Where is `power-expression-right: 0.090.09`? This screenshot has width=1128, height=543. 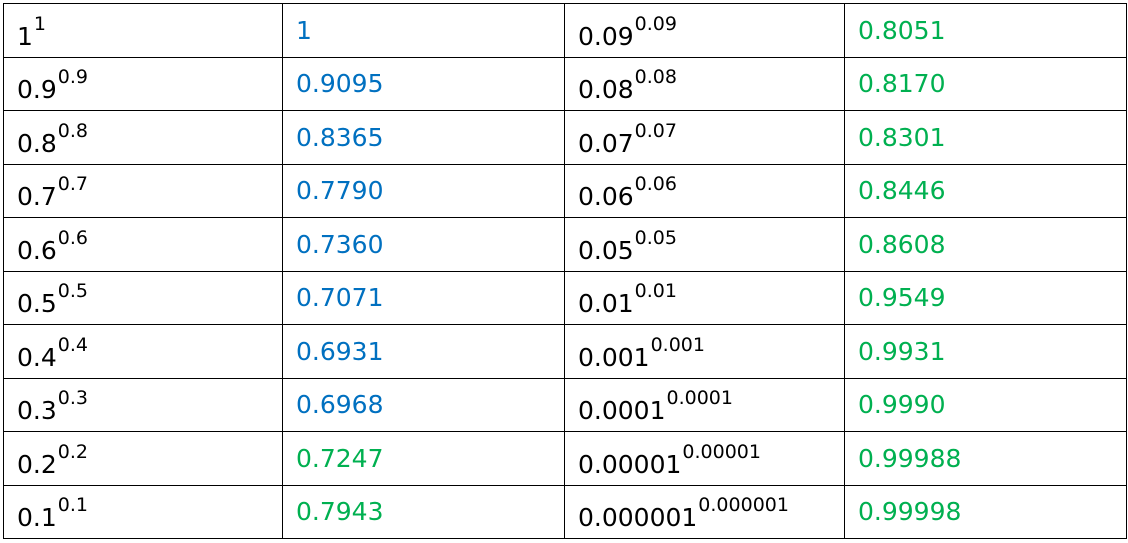 power-expression-right: 0.090.09 is located at coordinates (704, 30).